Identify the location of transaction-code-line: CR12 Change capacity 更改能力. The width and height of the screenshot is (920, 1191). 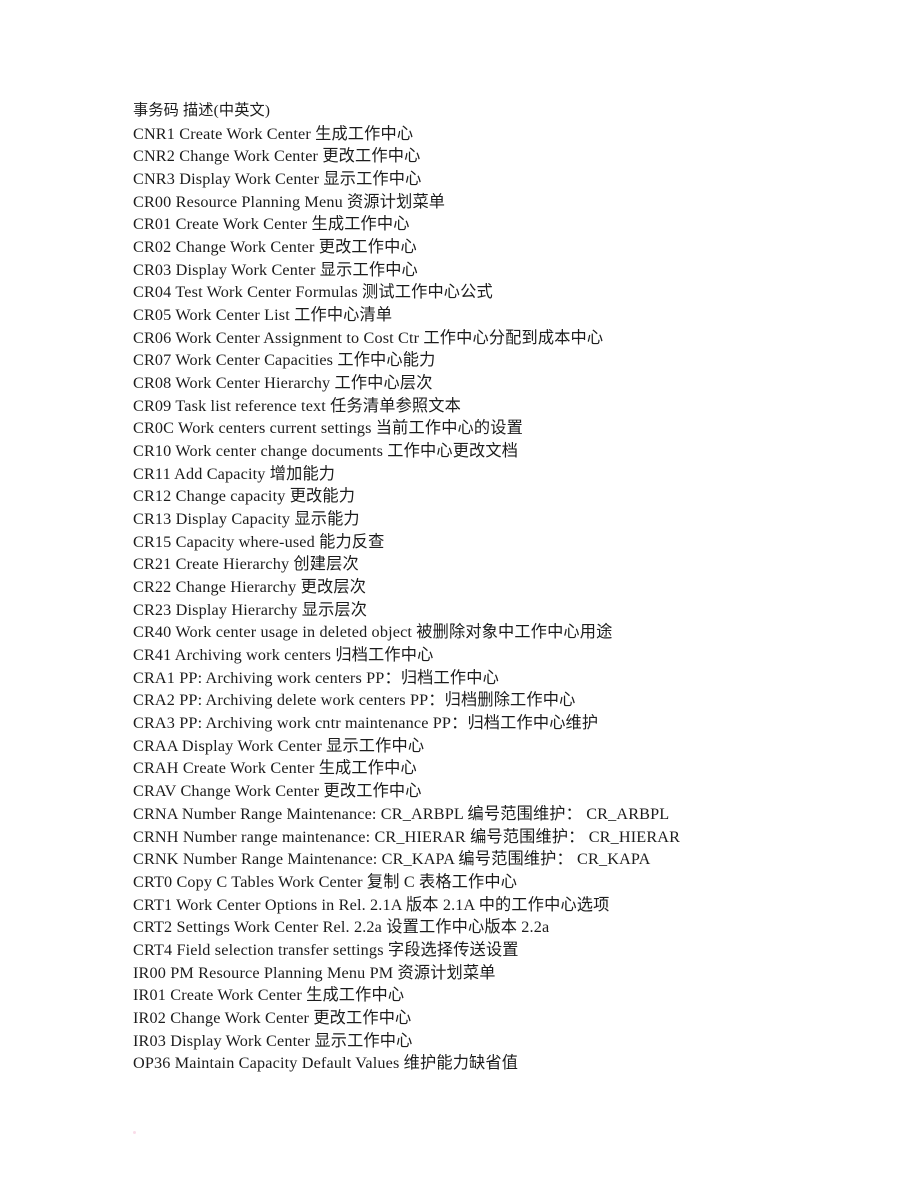
(244, 496).